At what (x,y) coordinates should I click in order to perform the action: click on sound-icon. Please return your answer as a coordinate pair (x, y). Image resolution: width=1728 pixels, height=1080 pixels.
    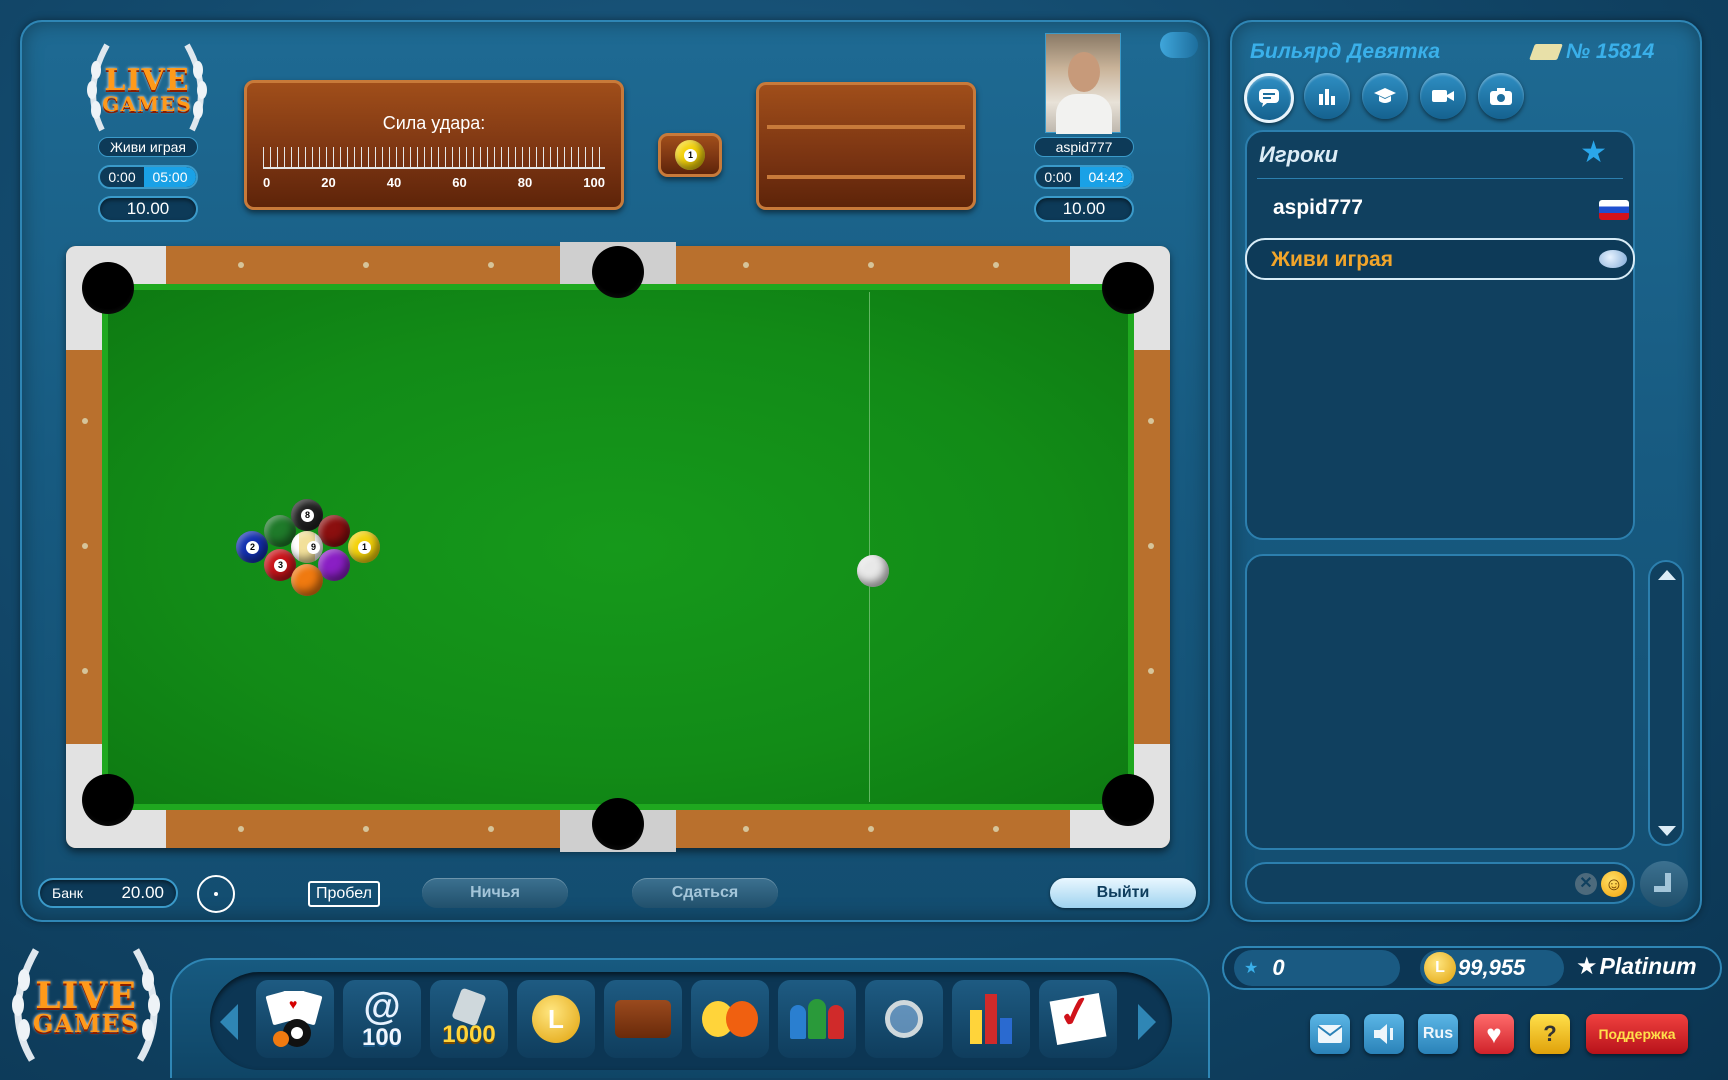
    Looking at the image, I should click on (1384, 1034).